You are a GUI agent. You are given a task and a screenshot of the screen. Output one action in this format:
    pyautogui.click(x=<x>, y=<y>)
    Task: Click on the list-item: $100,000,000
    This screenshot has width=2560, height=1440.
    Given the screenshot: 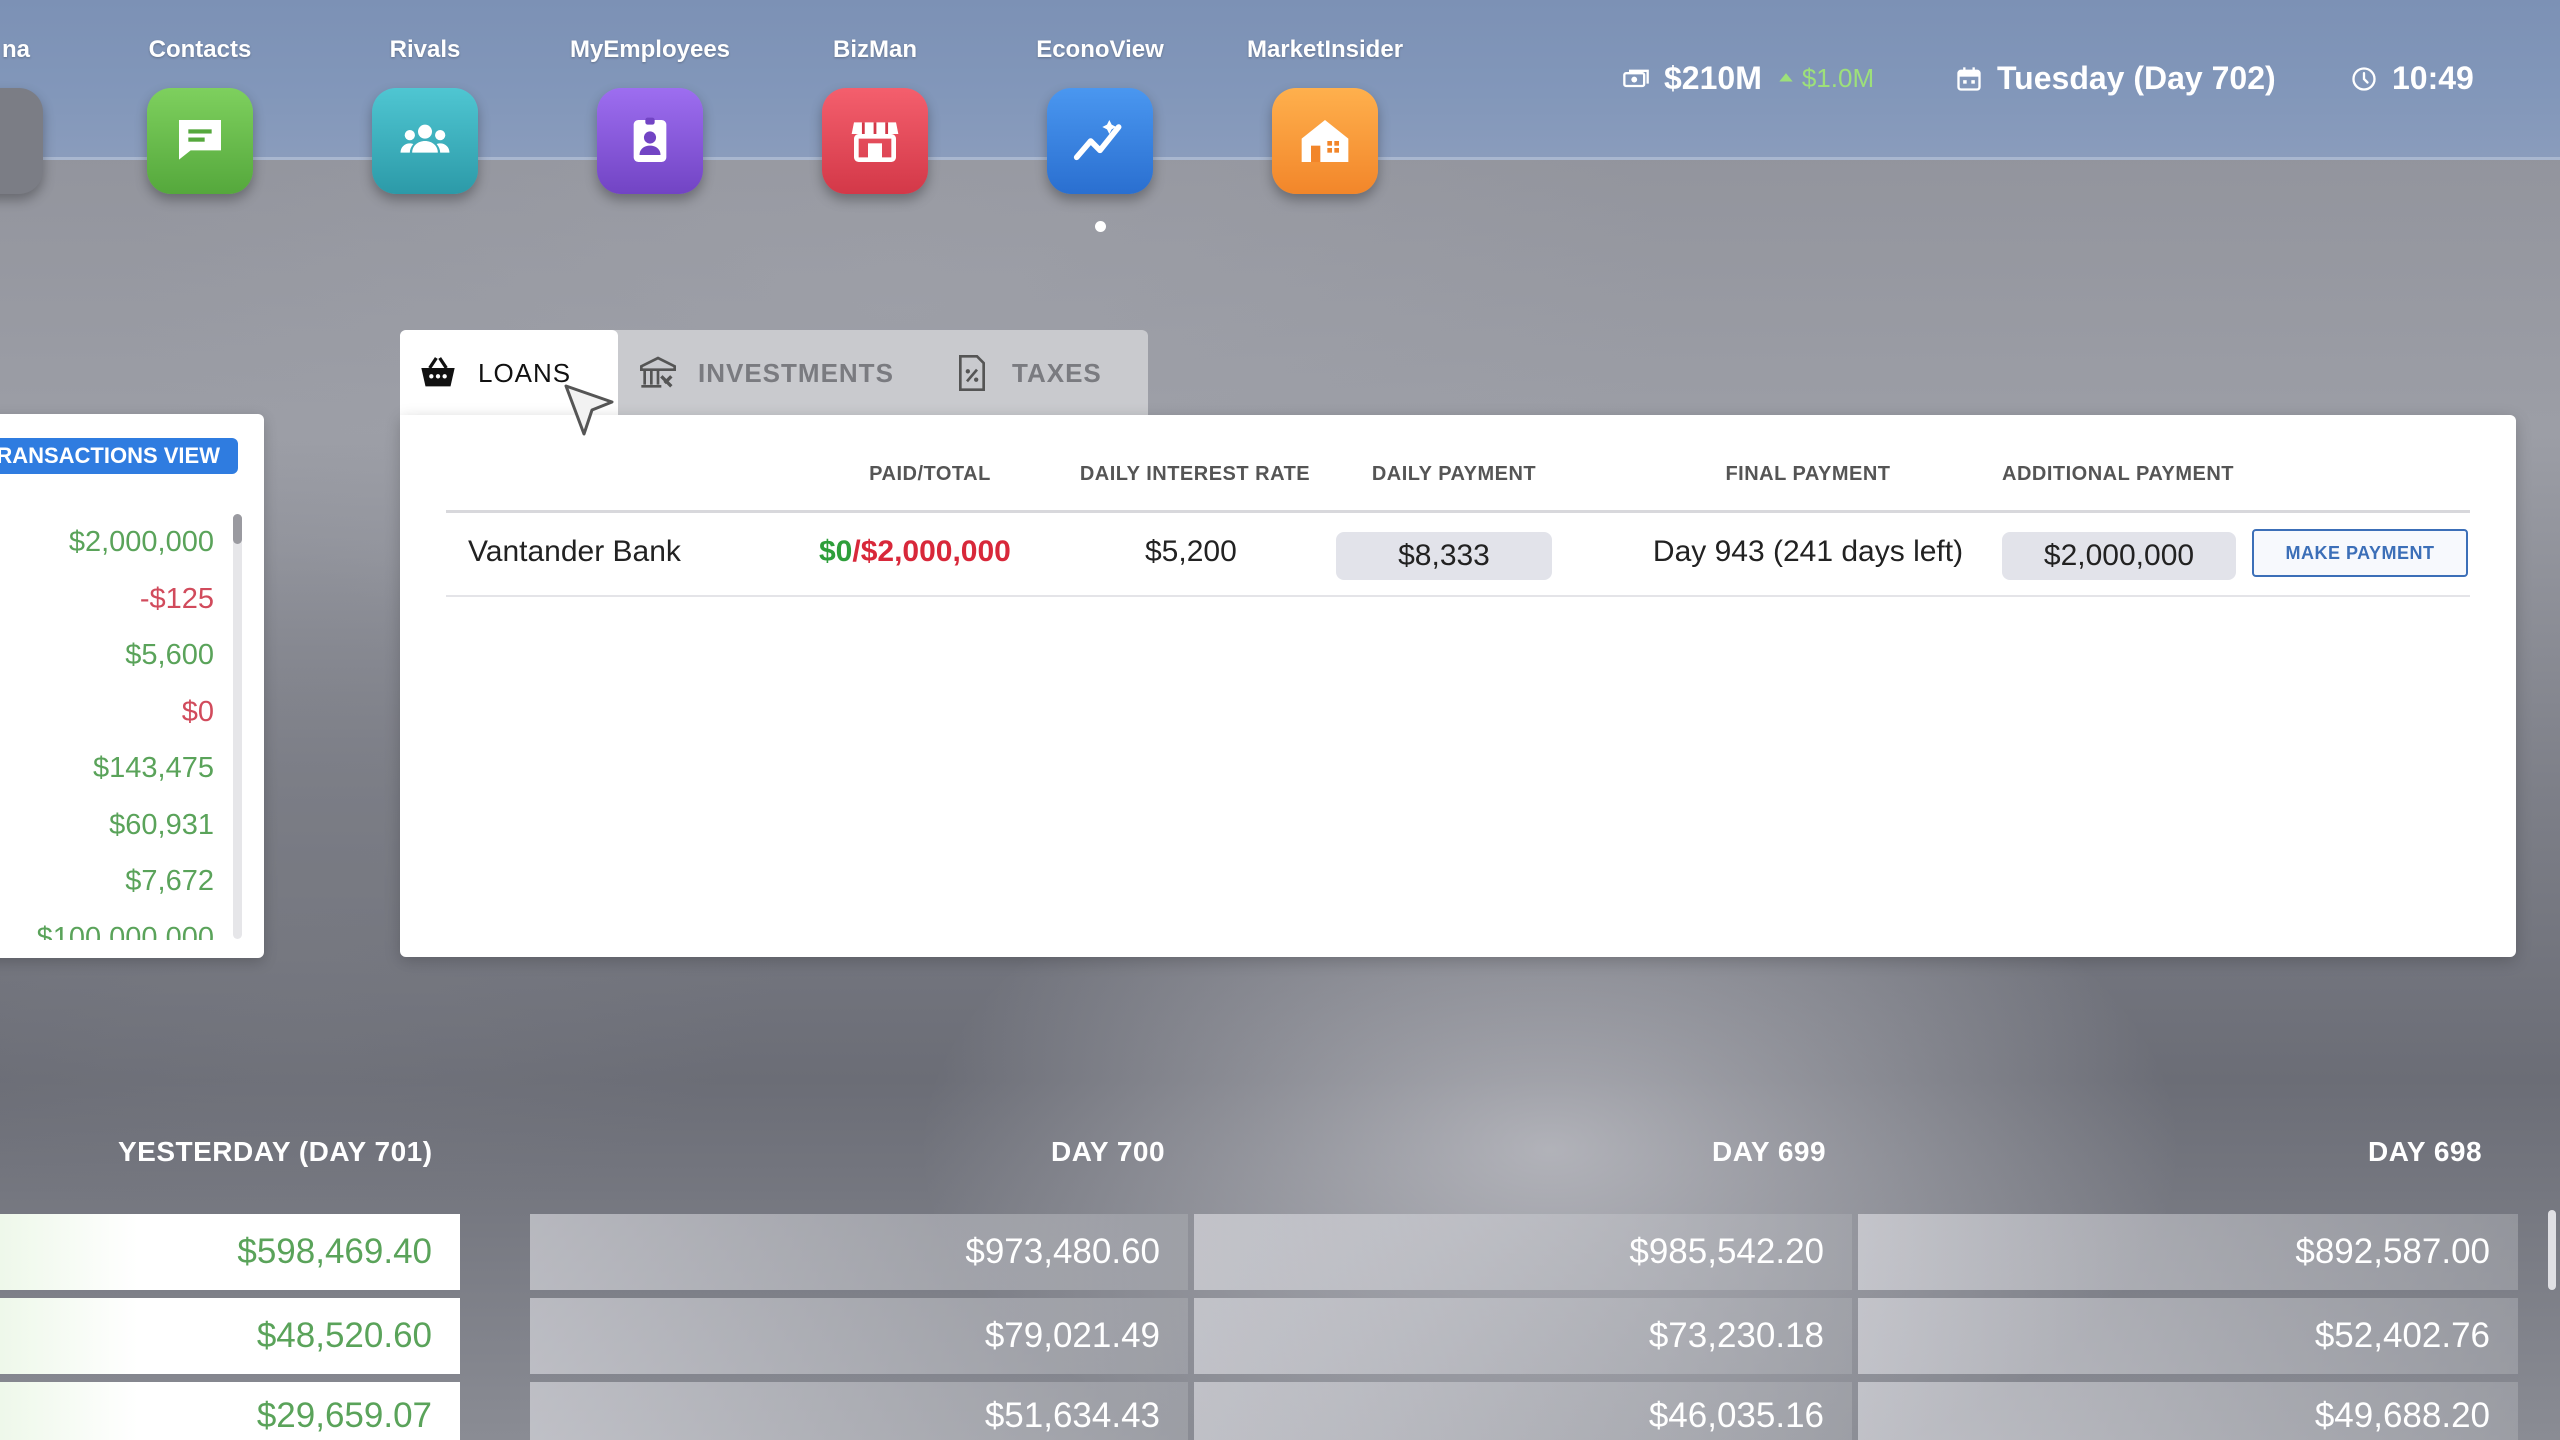 What is the action you would take?
    pyautogui.click(x=125, y=930)
    